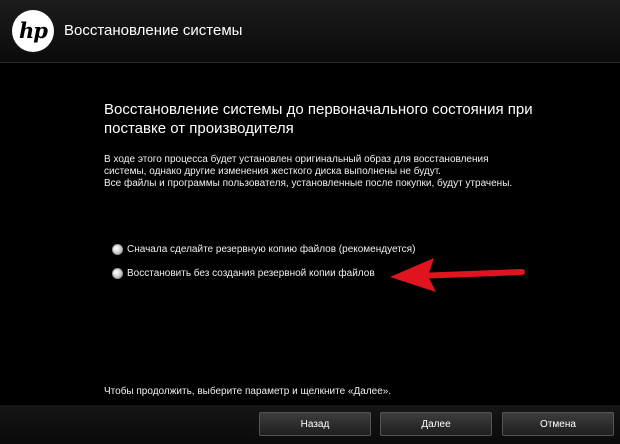 The height and width of the screenshot is (444, 620). Describe the element at coordinates (315, 424) in the screenshot. I see `back-button: Назад` at that location.